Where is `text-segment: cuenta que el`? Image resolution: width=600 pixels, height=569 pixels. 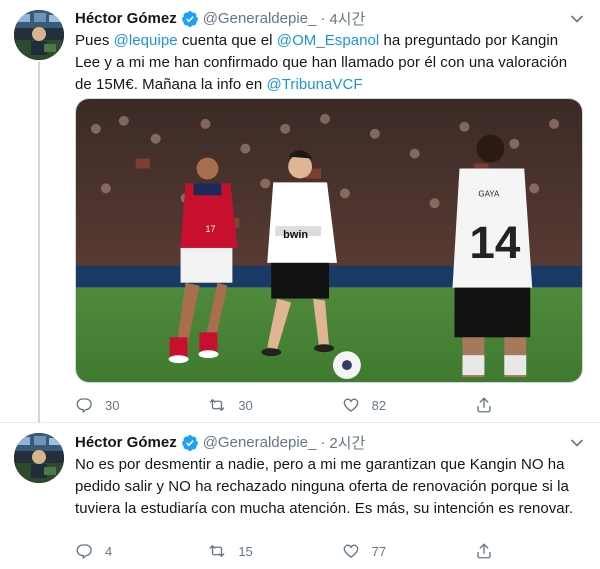
text-segment: cuenta que el is located at coordinates (227, 40).